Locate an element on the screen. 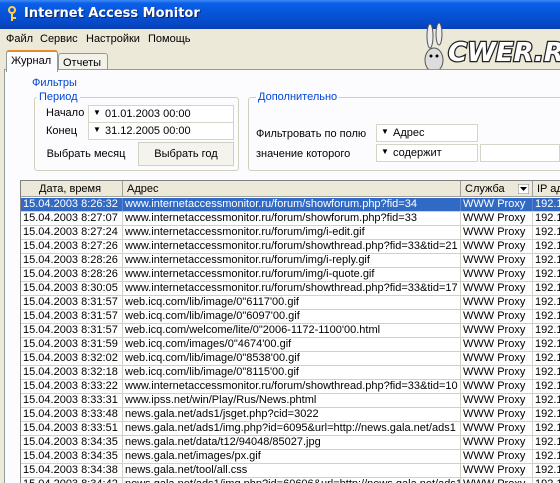 This screenshot has width=560, height=483. select-month-button: Выбрать месяц is located at coordinates (86, 154).